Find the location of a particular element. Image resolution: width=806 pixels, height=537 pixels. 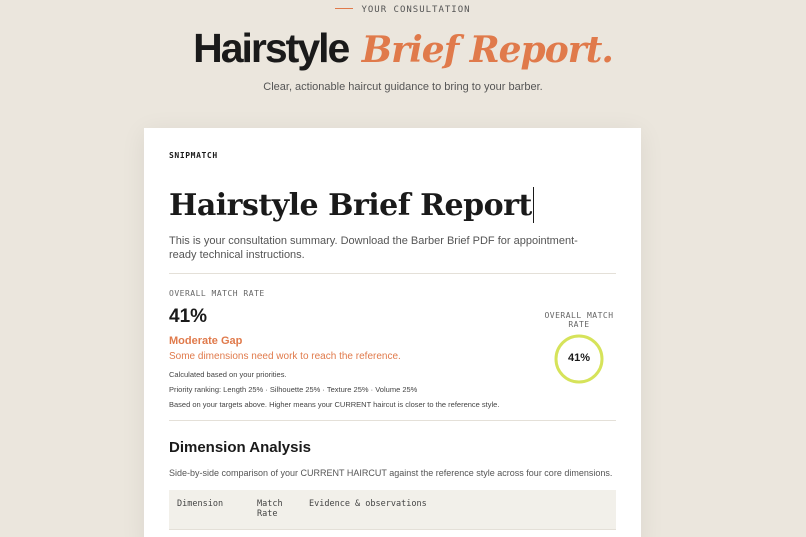

column-header-dimension: Dimension is located at coordinates (200, 504).